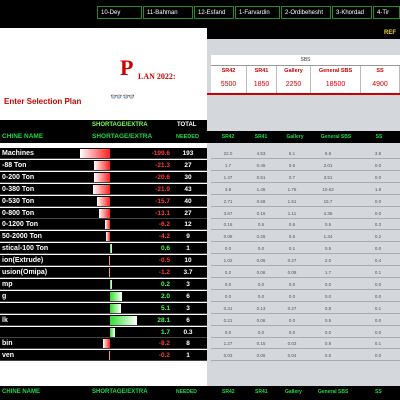 This screenshot has width=400, height=400. Describe the element at coordinates (228, 177) in the screenshot. I see `grid-cell: 1.47` at that location.